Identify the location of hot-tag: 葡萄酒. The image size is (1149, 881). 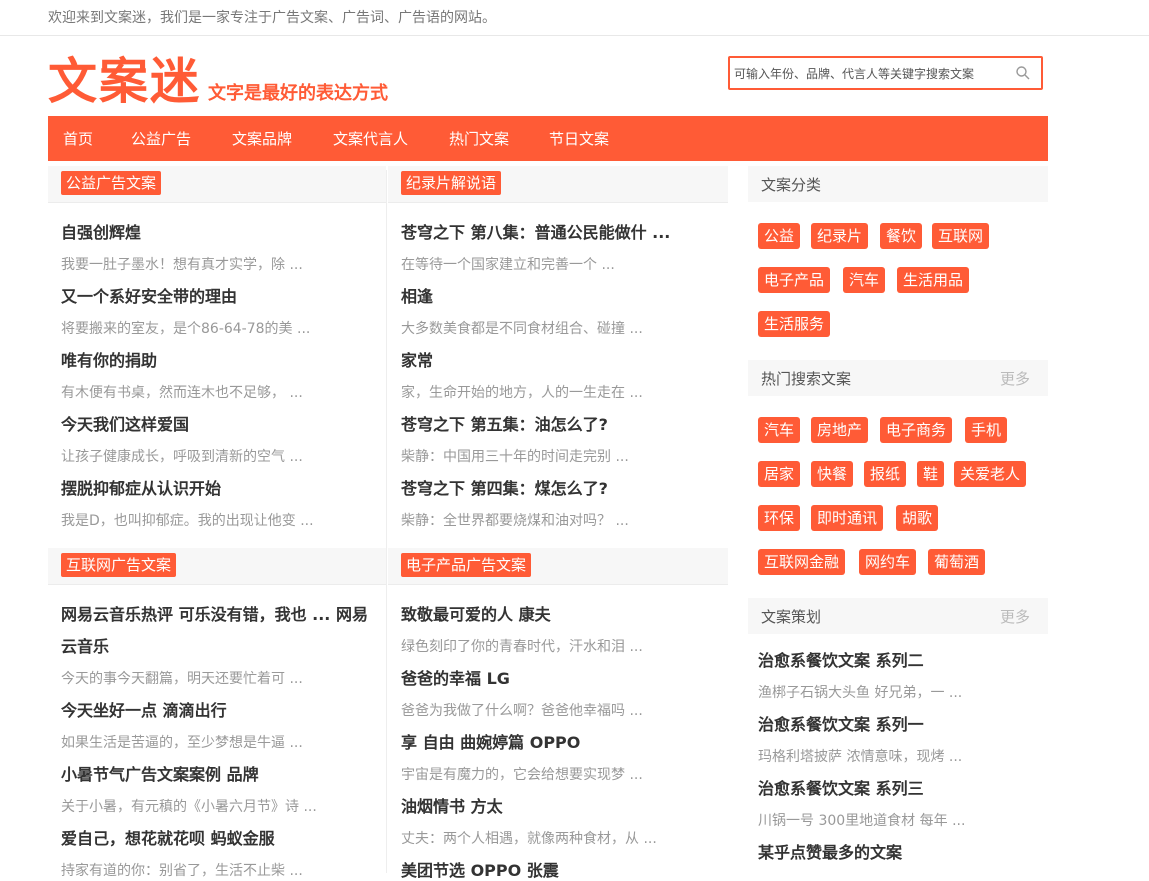
(957, 562).